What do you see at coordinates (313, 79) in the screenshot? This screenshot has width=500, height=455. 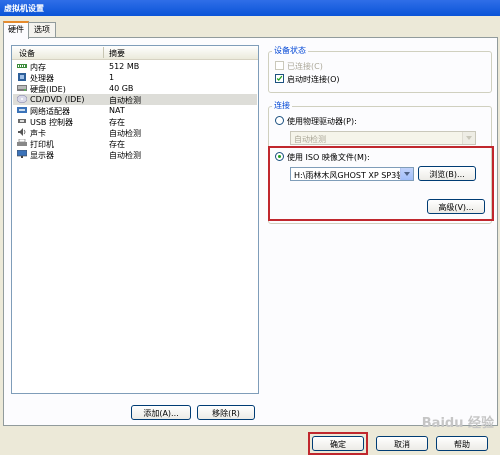 I see `connect-at-power-on-label: 启动时连接(O)` at bounding box center [313, 79].